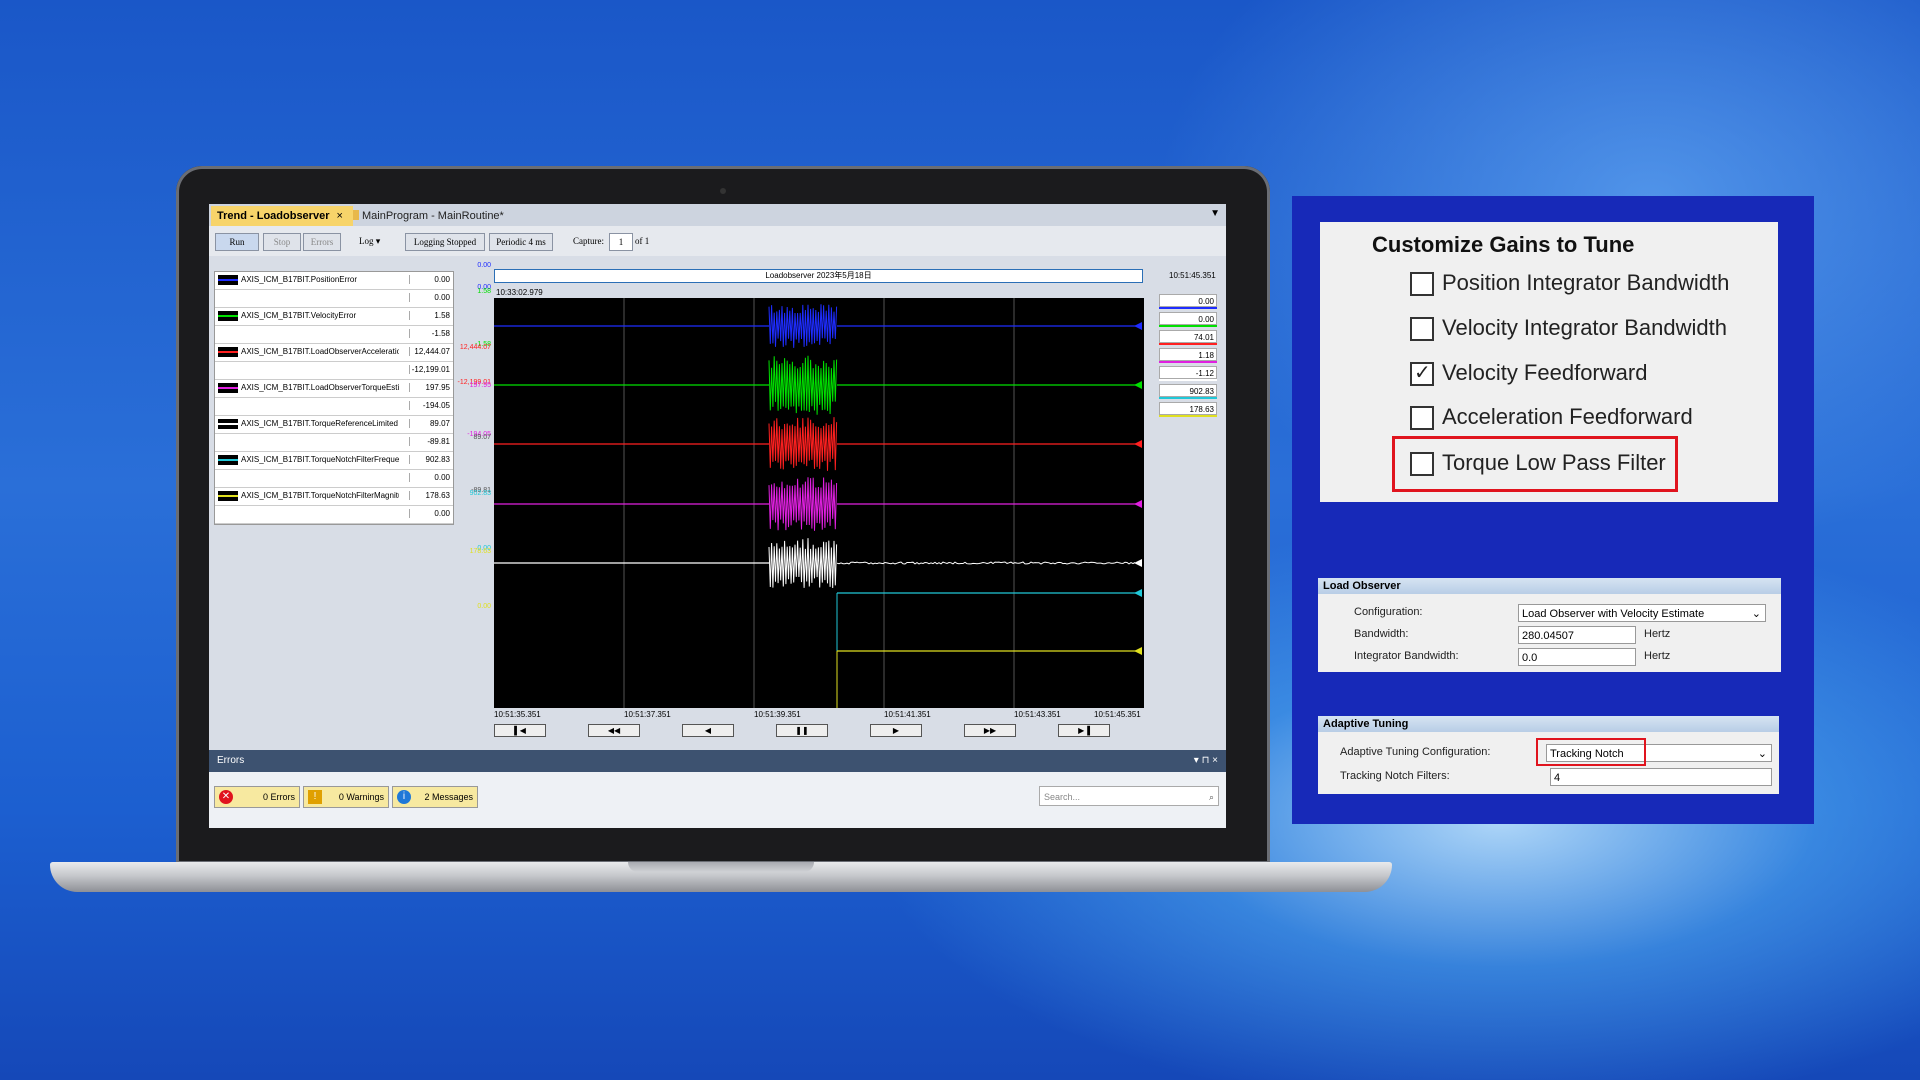 Image resolution: width=1920 pixels, height=1080 pixels. Describe the element at coordinates (334, 335) in the screenshot. I see `legend-row-min: -1.58` at that location.